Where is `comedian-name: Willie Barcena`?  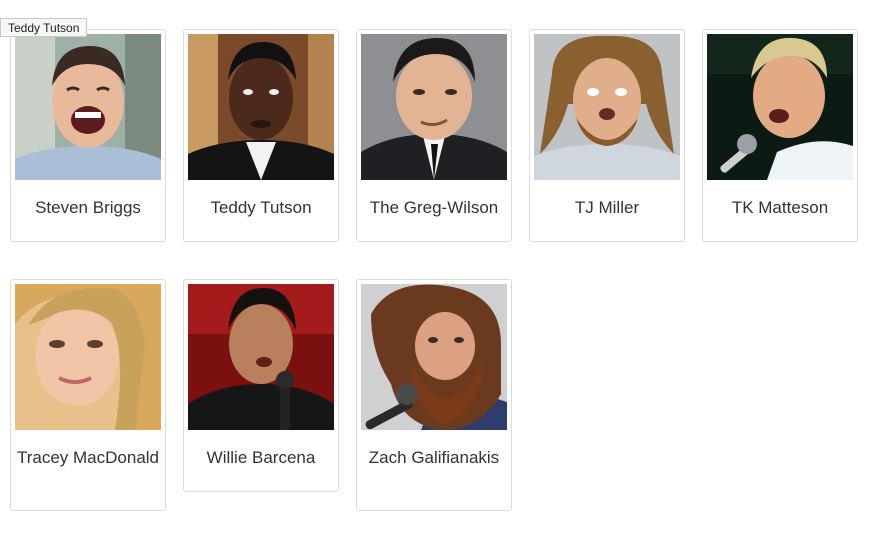 comedian-name: Willie Barcena is located at coordinates (261, 457).